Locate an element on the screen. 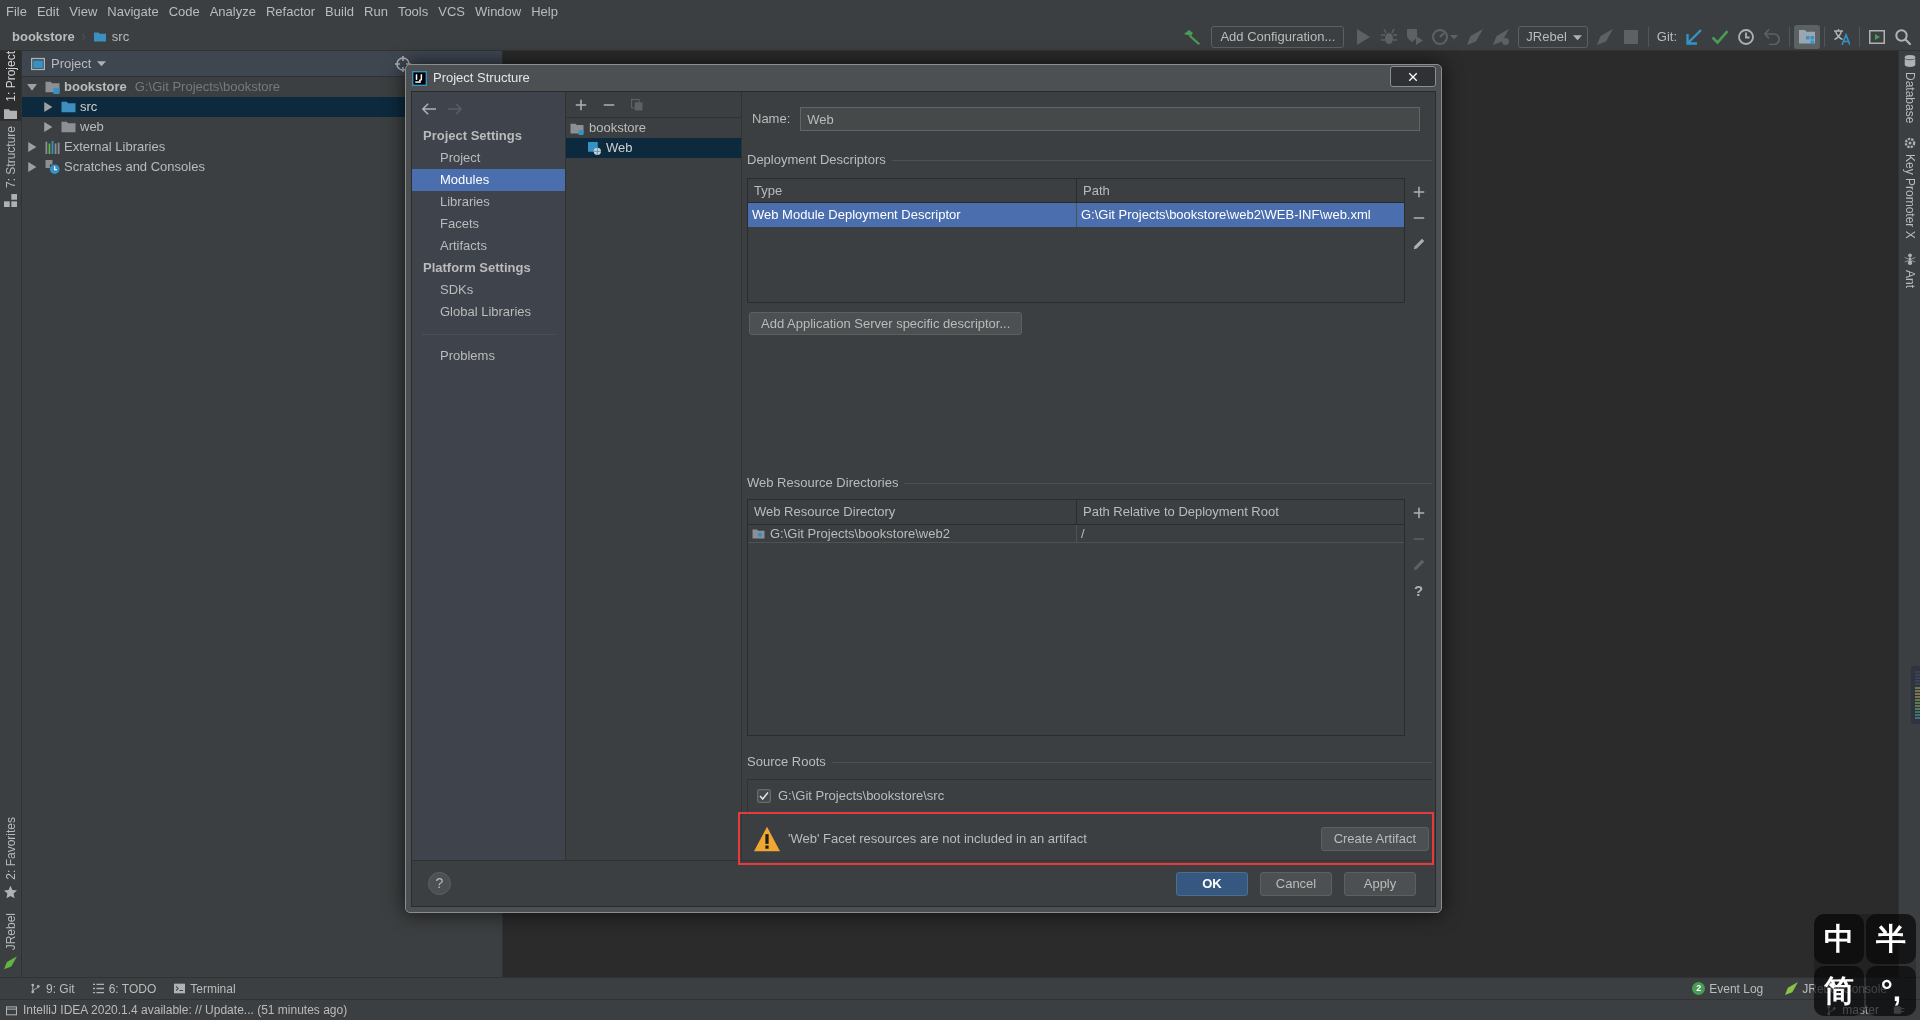  gauge-icon is located at coordinates (1440, 37).